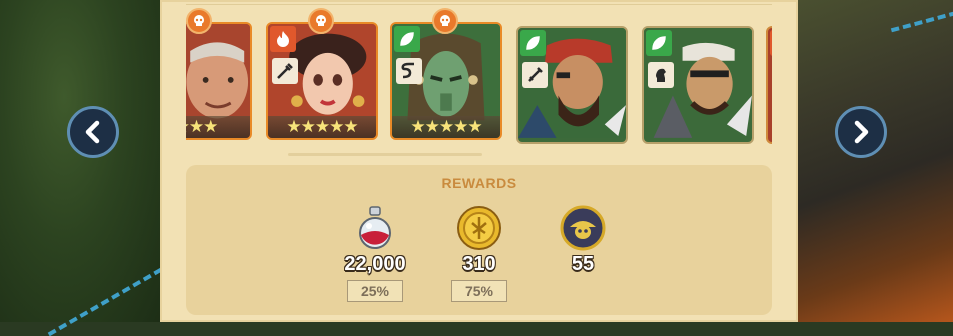 This screenshot has width=953, height=336. Describe the element at coordinates (661, 75) in the screenshot. I see `knight-class-icon` at that location.